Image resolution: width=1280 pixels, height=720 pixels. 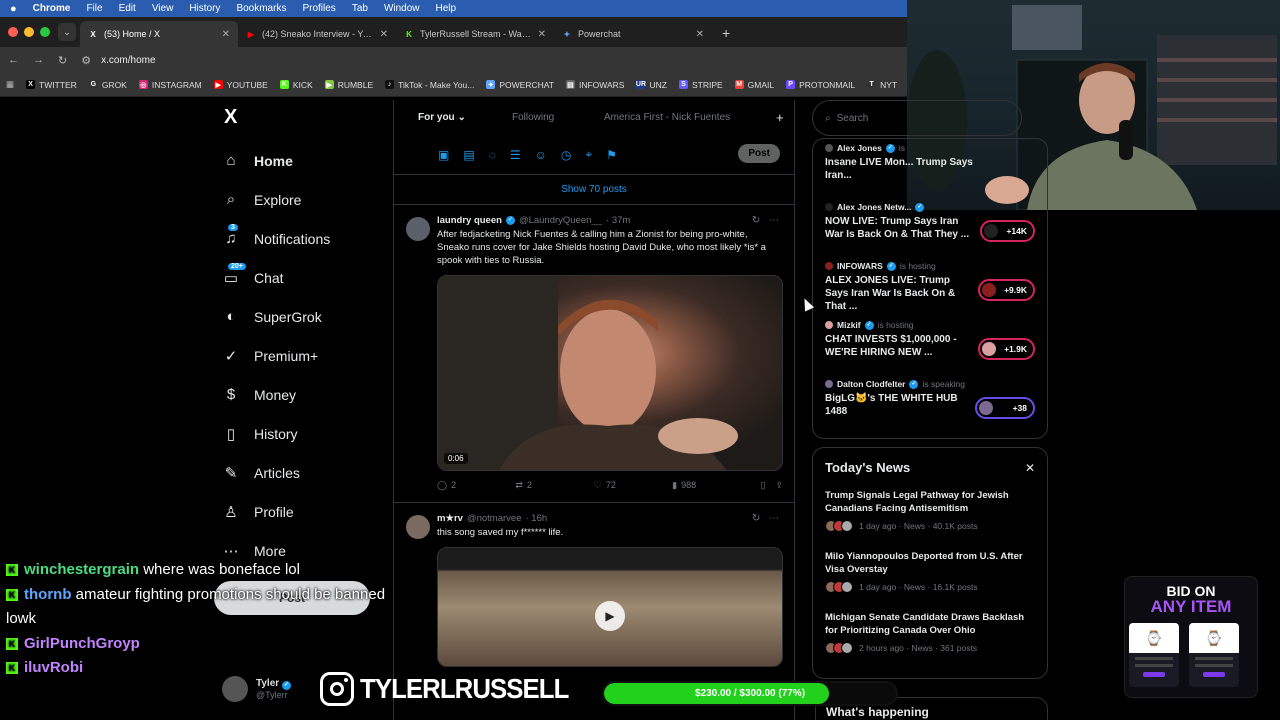 What do you see at coordinates (780, 117) in the screenshot?
I see `add-tab-button: +` at bounding box center [780, 117].